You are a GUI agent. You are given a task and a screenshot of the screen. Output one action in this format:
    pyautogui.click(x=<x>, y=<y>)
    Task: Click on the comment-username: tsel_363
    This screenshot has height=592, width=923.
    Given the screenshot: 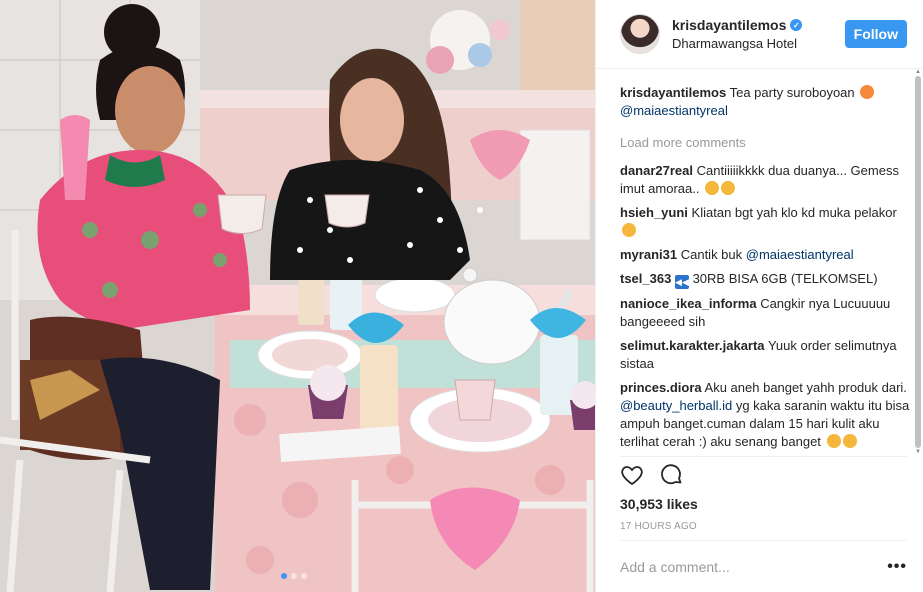 What is the action you would take?
    pyautogui.click(x=645, y=278)
    